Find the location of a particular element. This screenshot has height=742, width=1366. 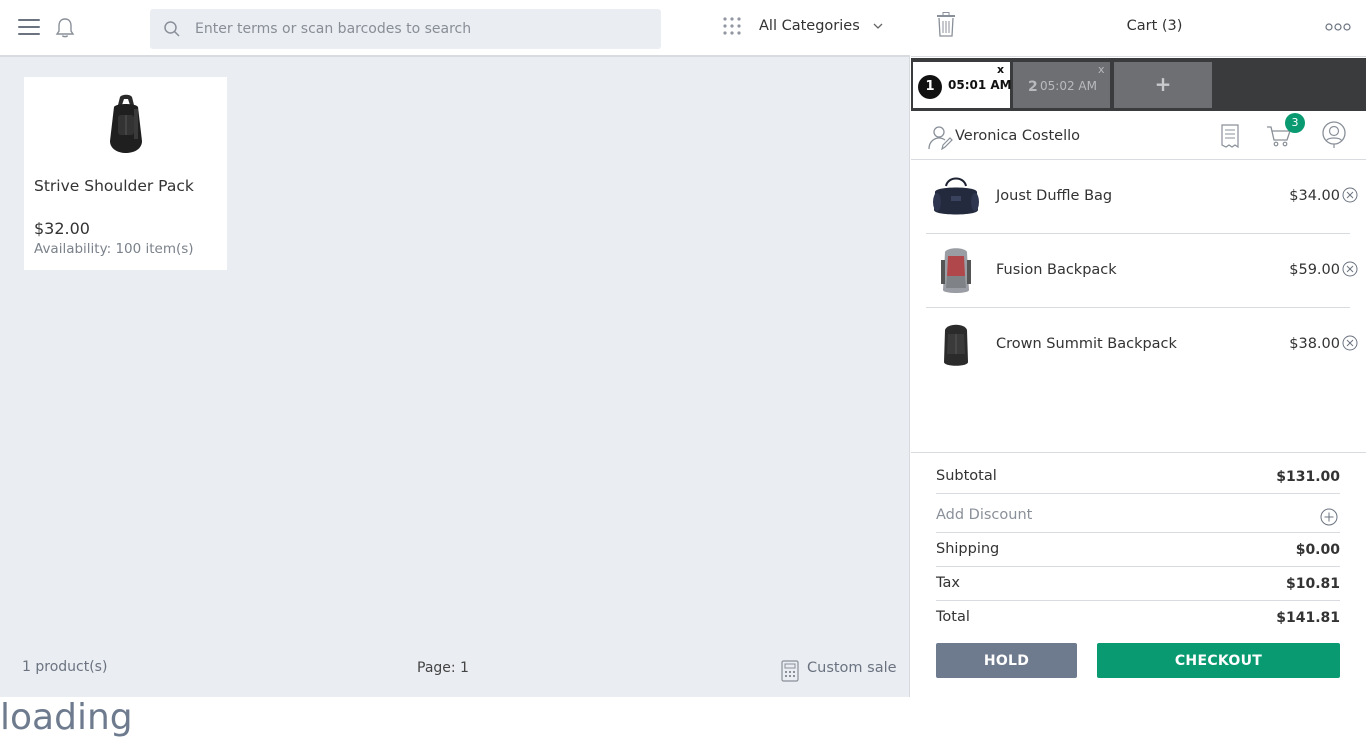

custom-sale-label: Custom sale is located at coordinates (852, 668).